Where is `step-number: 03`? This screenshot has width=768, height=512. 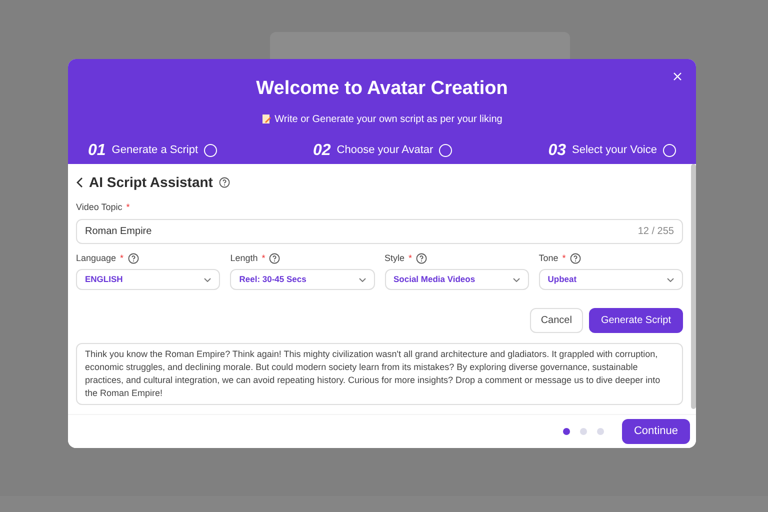 step-number: 03 is located at coordinates (557, 150).